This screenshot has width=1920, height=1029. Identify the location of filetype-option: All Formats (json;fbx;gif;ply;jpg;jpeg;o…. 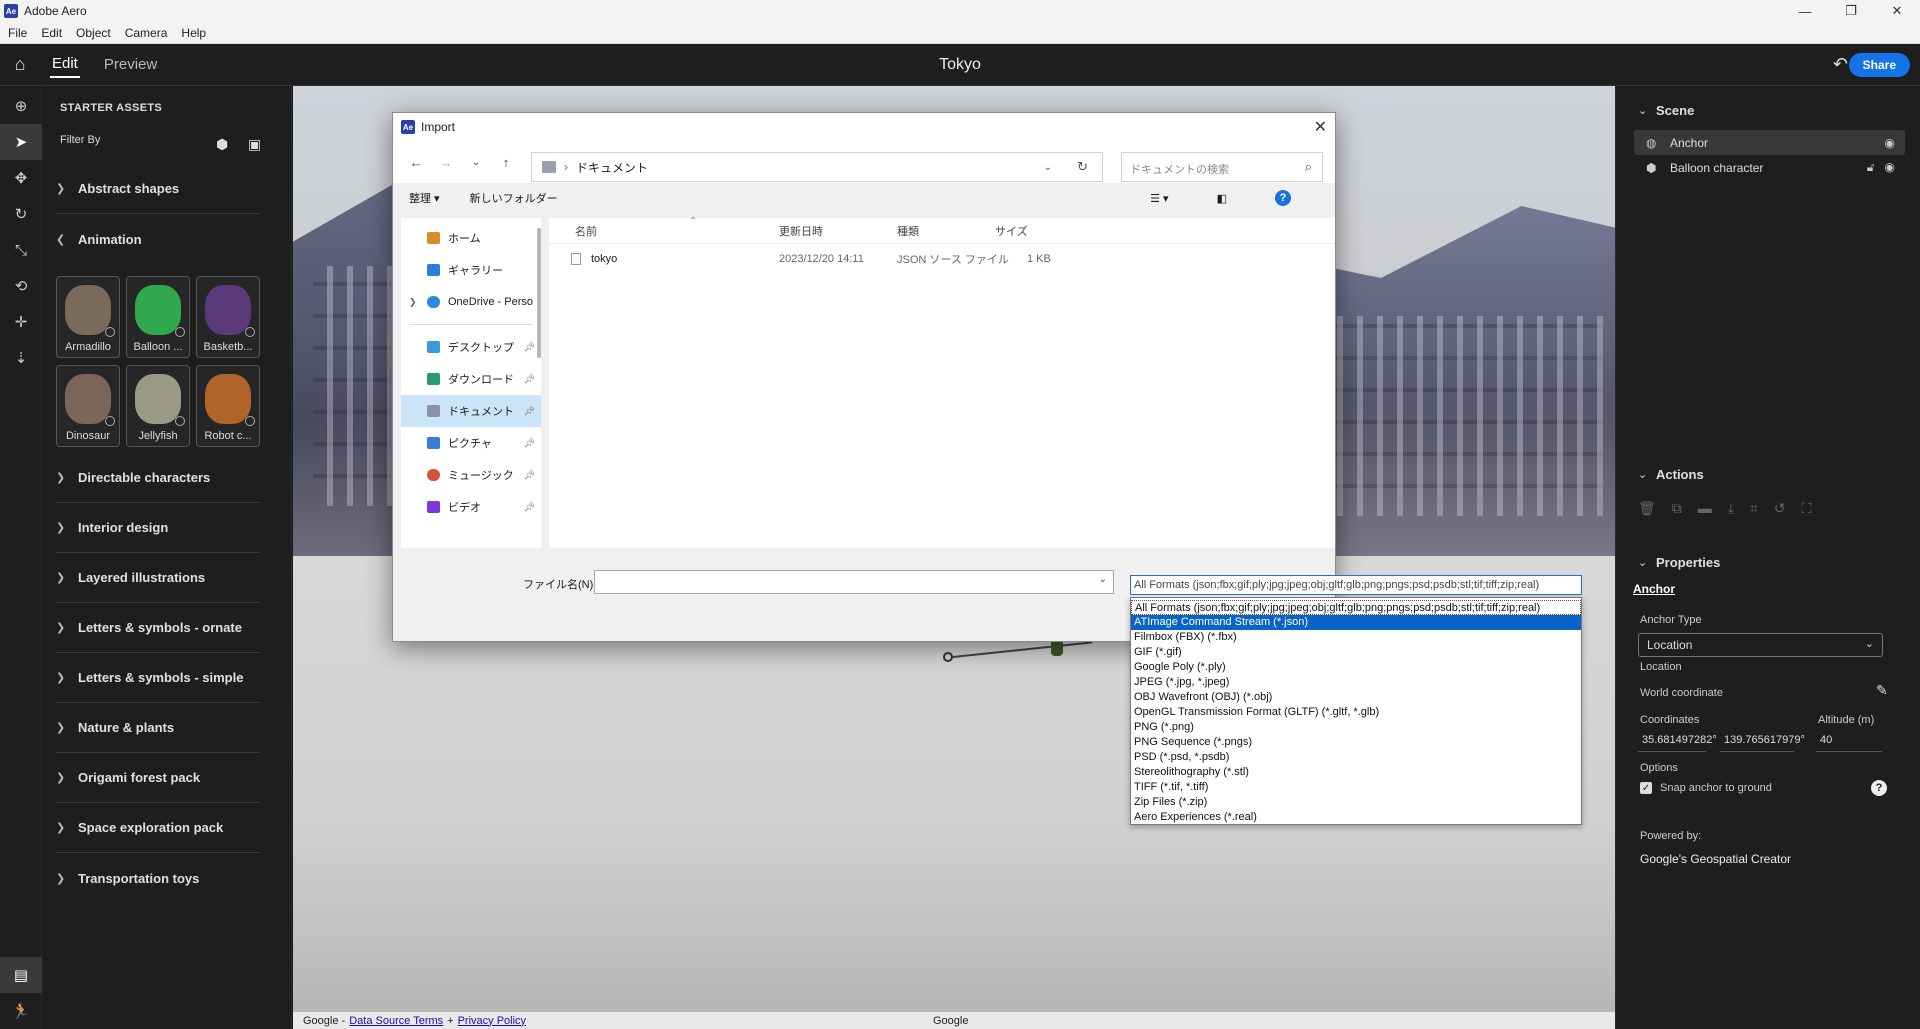
(1356, 607).